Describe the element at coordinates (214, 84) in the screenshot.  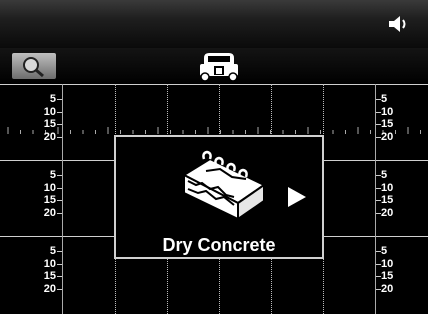
I see `band-divider` at that location.